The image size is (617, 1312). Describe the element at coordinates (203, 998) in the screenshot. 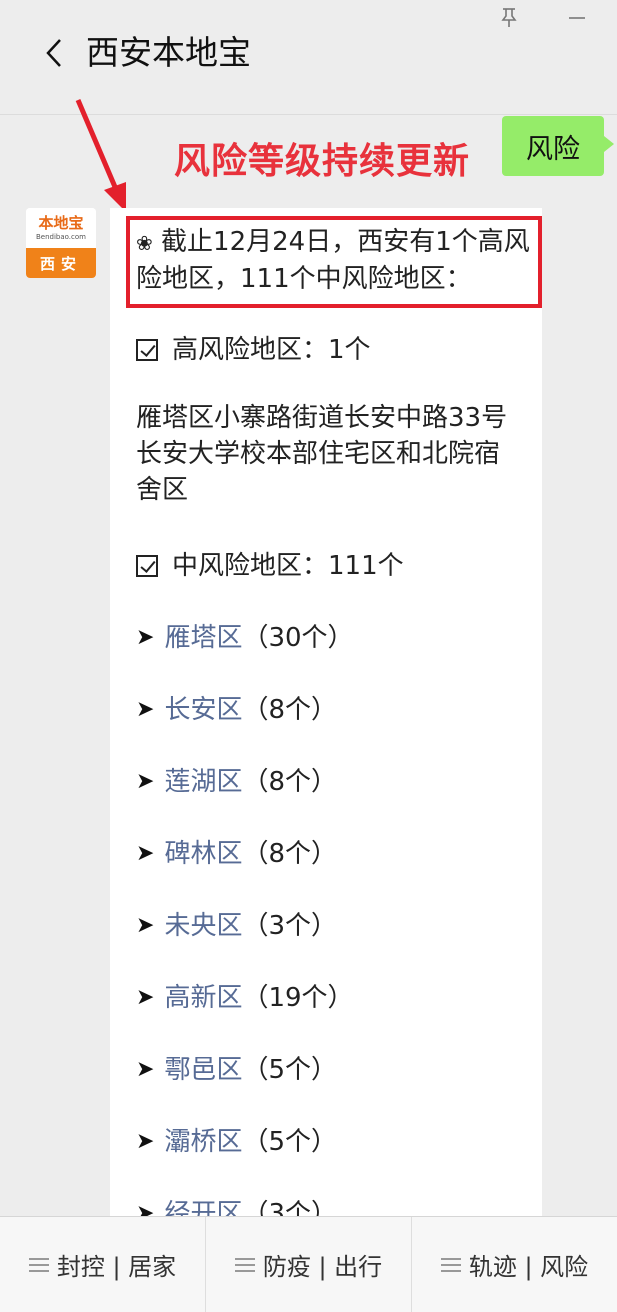

I see `district-name-link: 高新区` at that location.